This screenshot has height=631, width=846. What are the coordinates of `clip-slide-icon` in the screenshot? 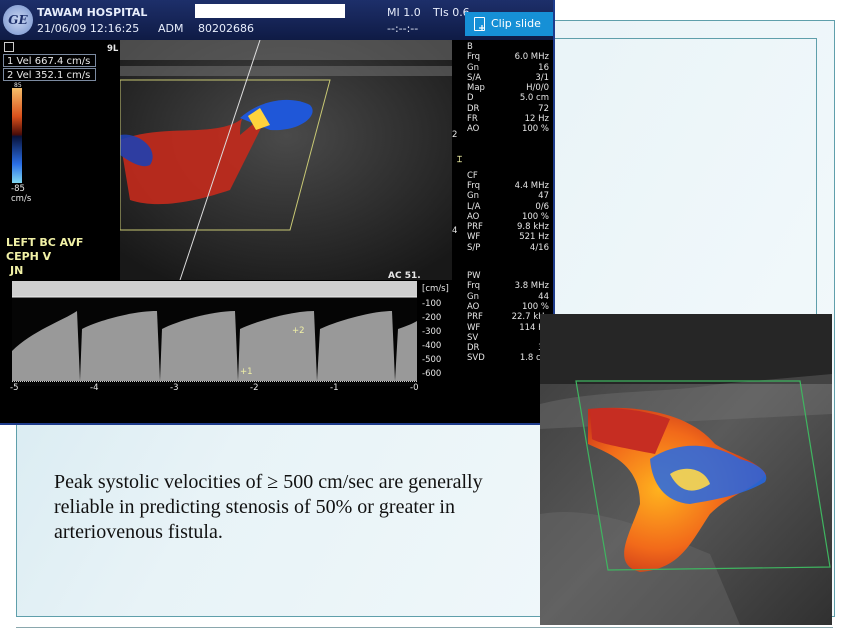 It's located at (479, 24).